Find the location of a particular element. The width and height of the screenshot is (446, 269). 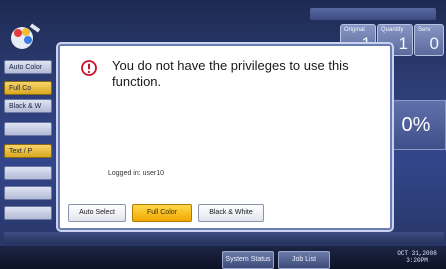

counter-label: Quantity is located at coordinates (392, 30).